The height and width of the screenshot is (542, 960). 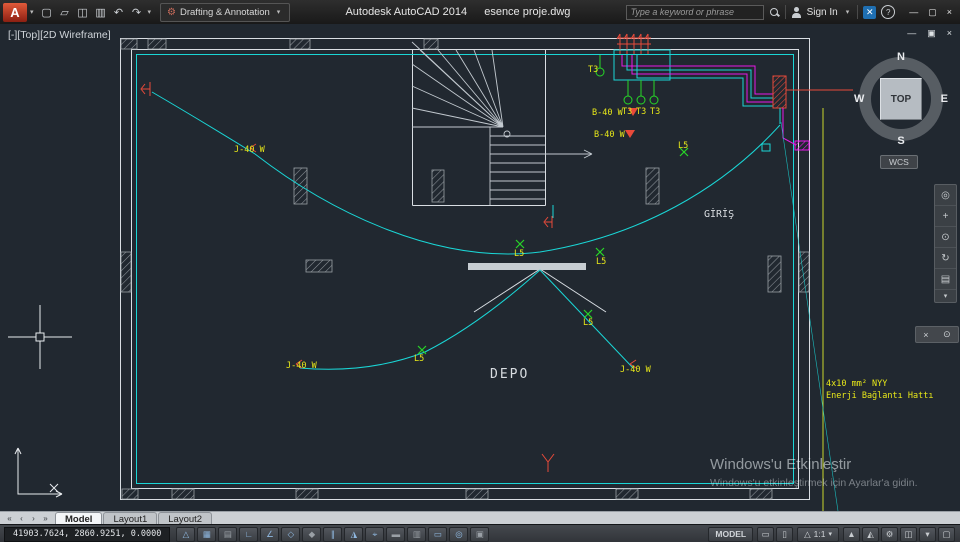 I want to click on minimize-button: —, so click(x=913, y=12).